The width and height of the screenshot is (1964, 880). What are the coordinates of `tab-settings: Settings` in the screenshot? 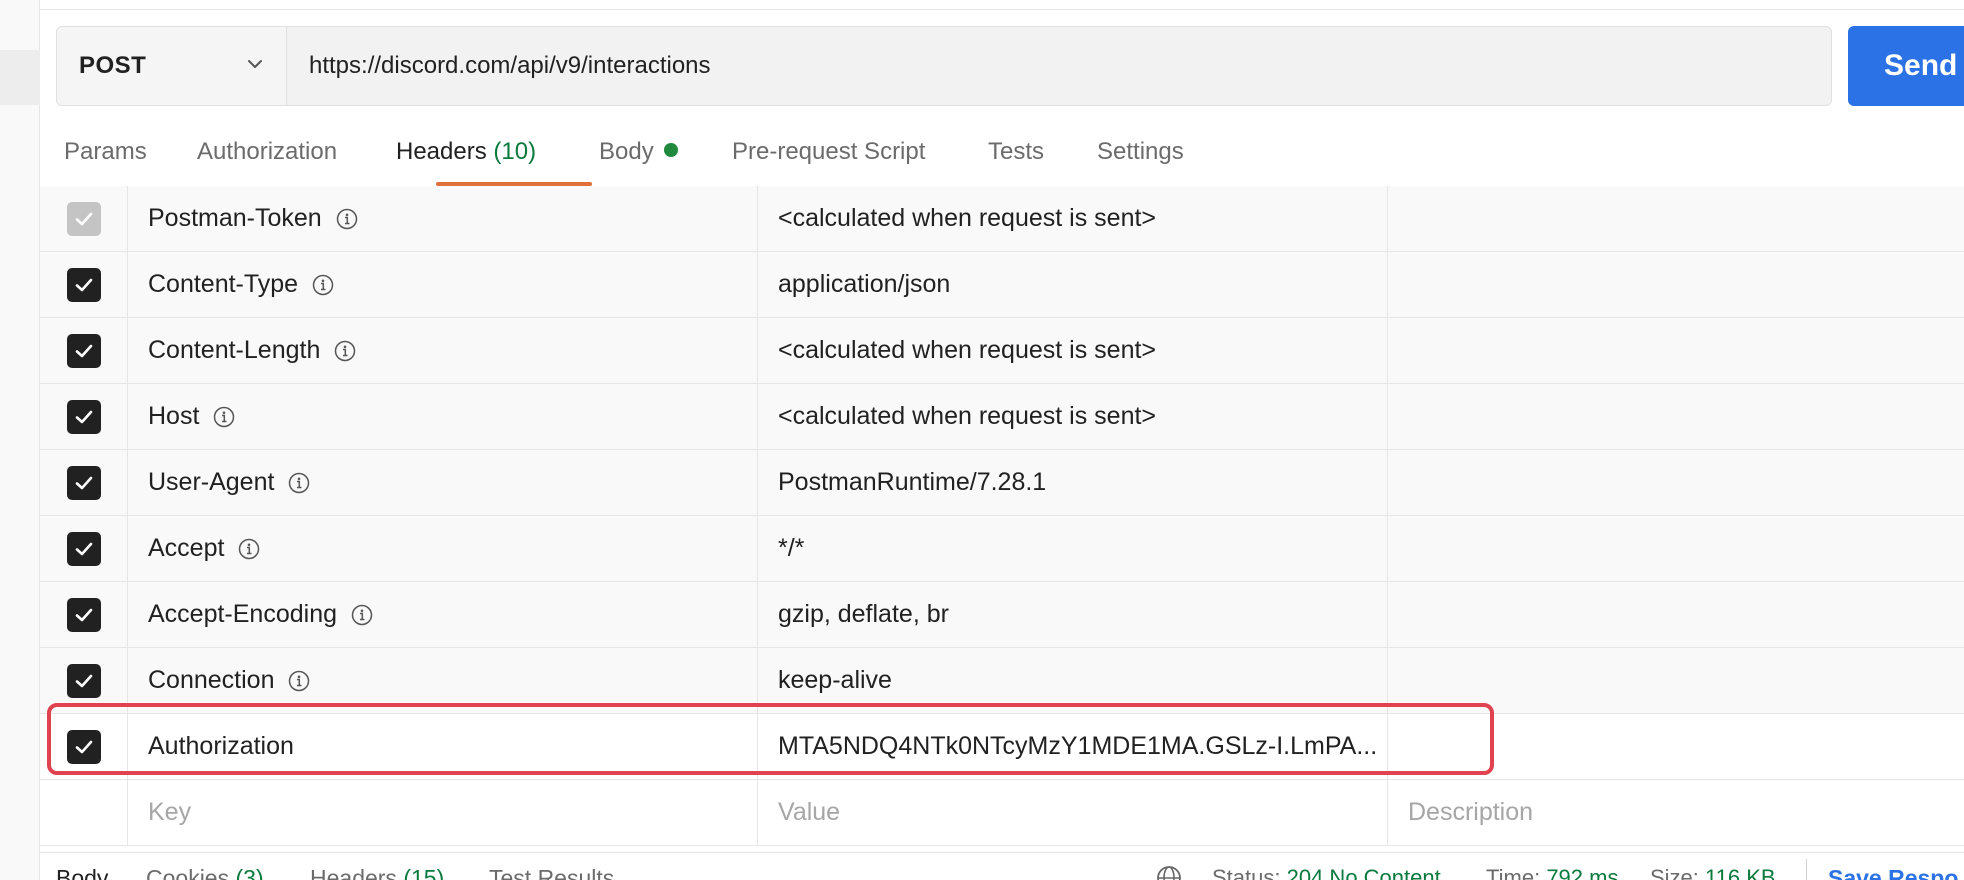 It's located at (1140, 152).